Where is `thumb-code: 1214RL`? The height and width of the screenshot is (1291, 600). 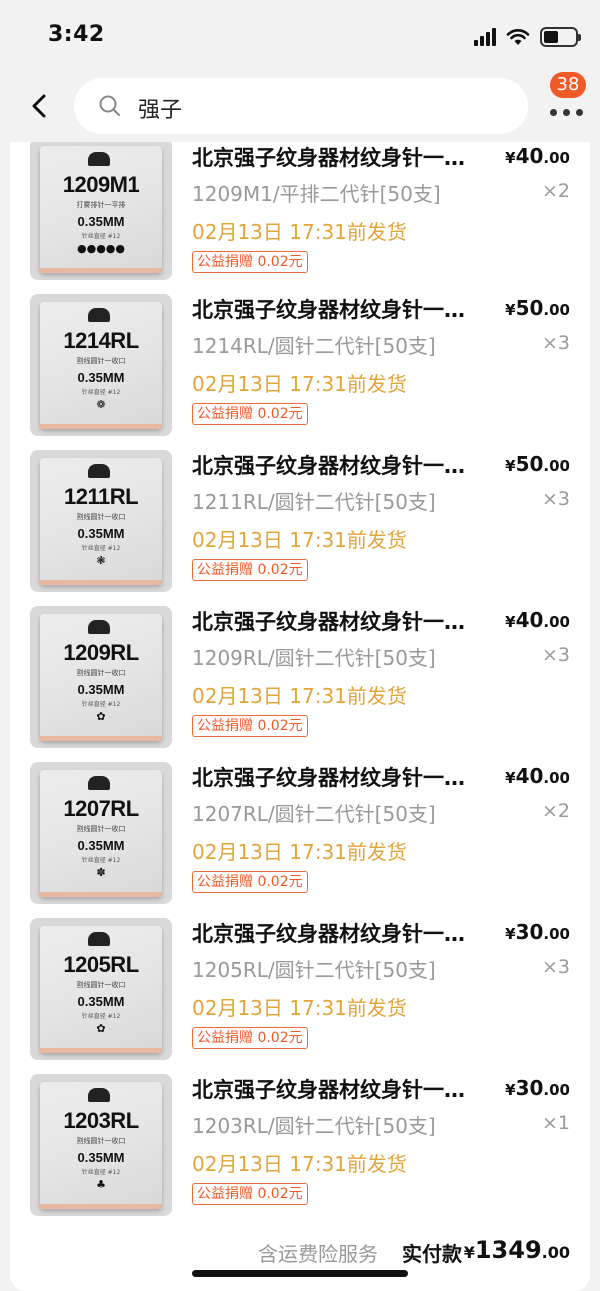
thumb-code: 1214RL is located at coordinates (101, 340).